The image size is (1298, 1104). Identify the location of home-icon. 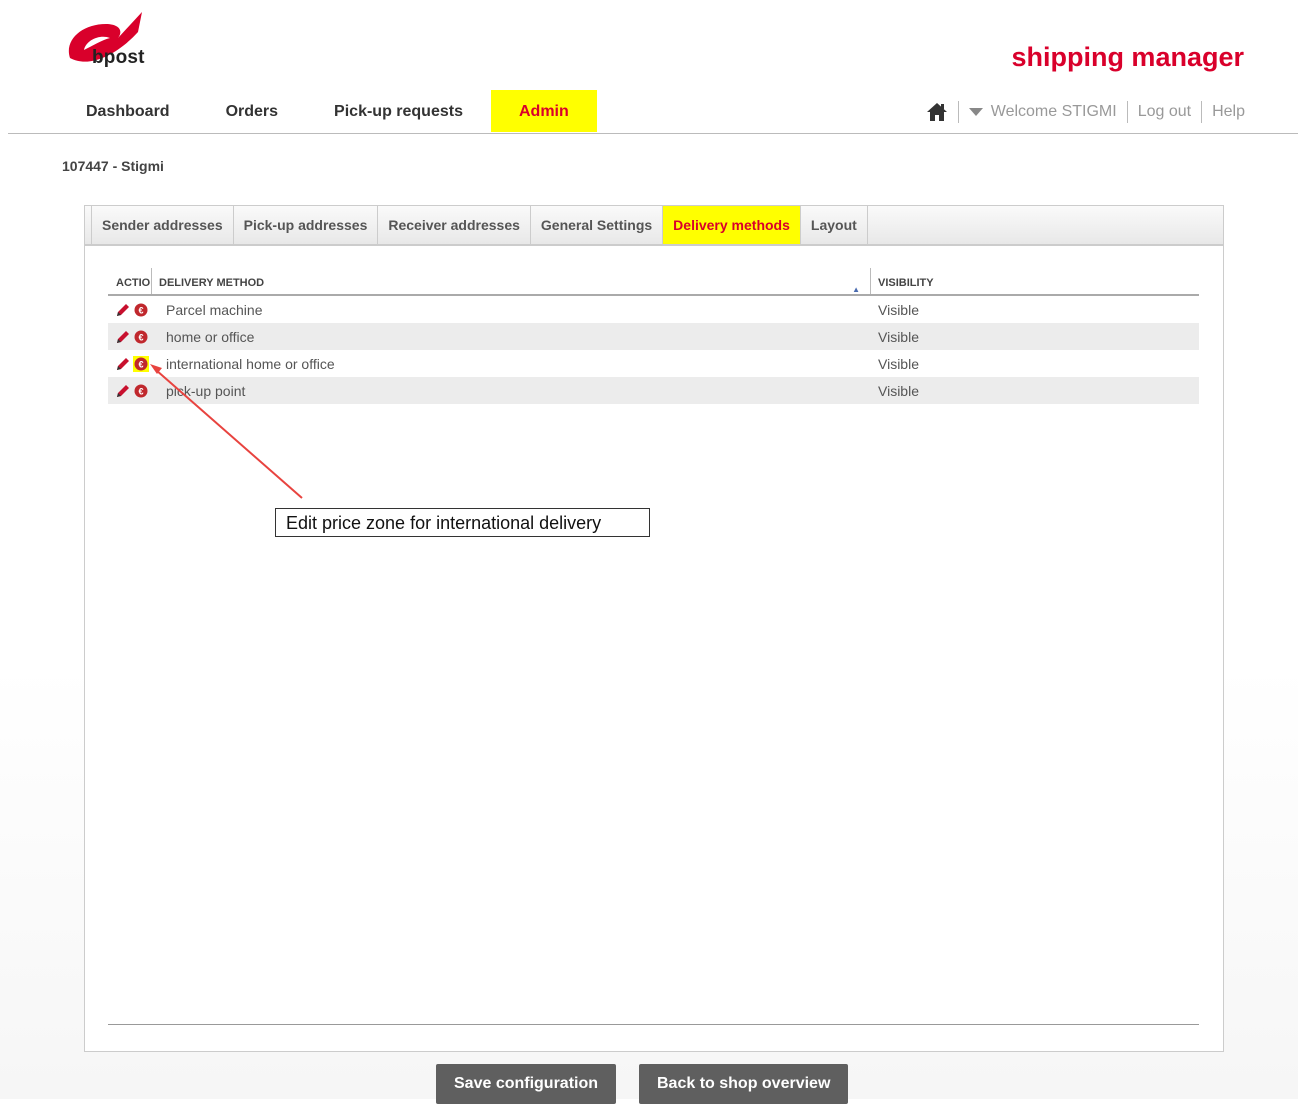
(937, 112).